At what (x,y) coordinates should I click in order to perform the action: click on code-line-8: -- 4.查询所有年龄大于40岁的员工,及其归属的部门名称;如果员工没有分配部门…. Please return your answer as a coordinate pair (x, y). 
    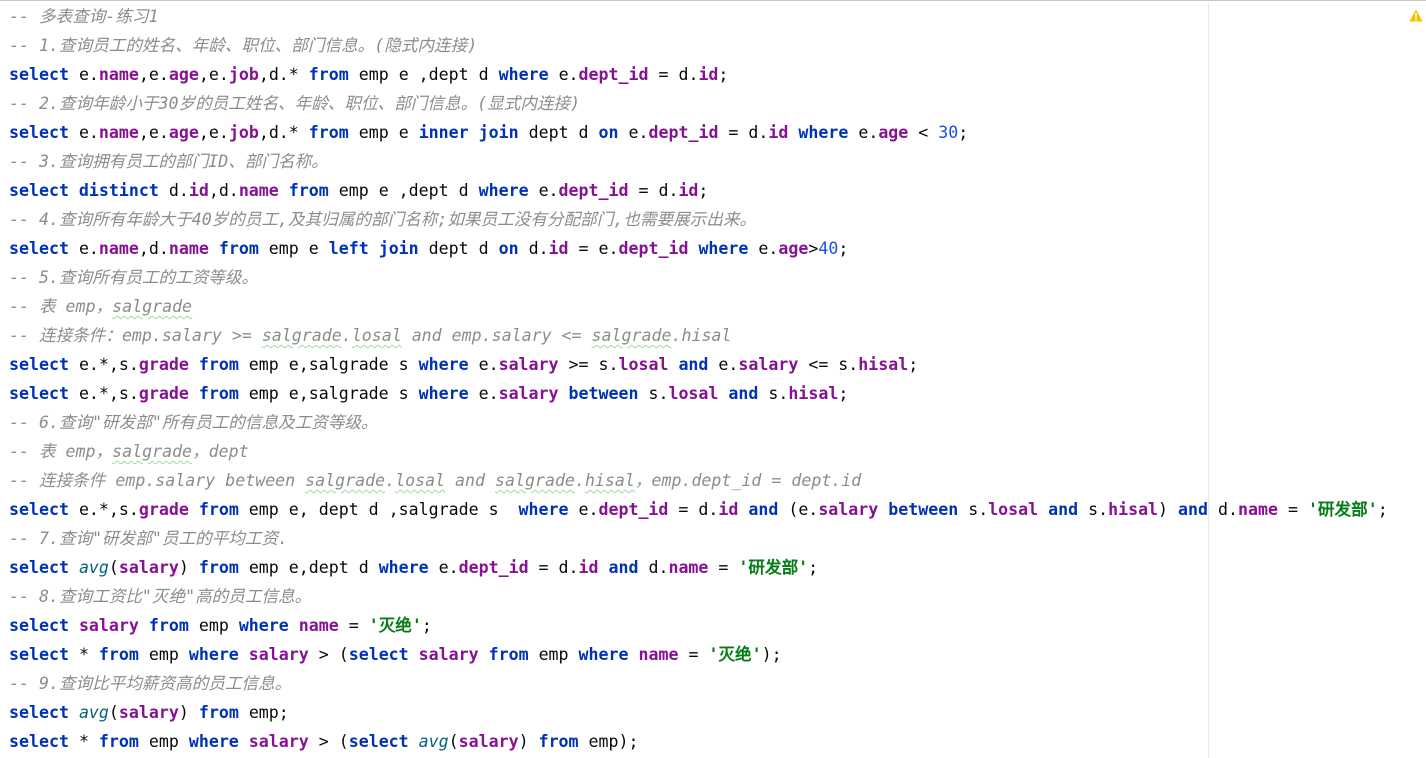
    Looking at the image, I should click on (382, 219).